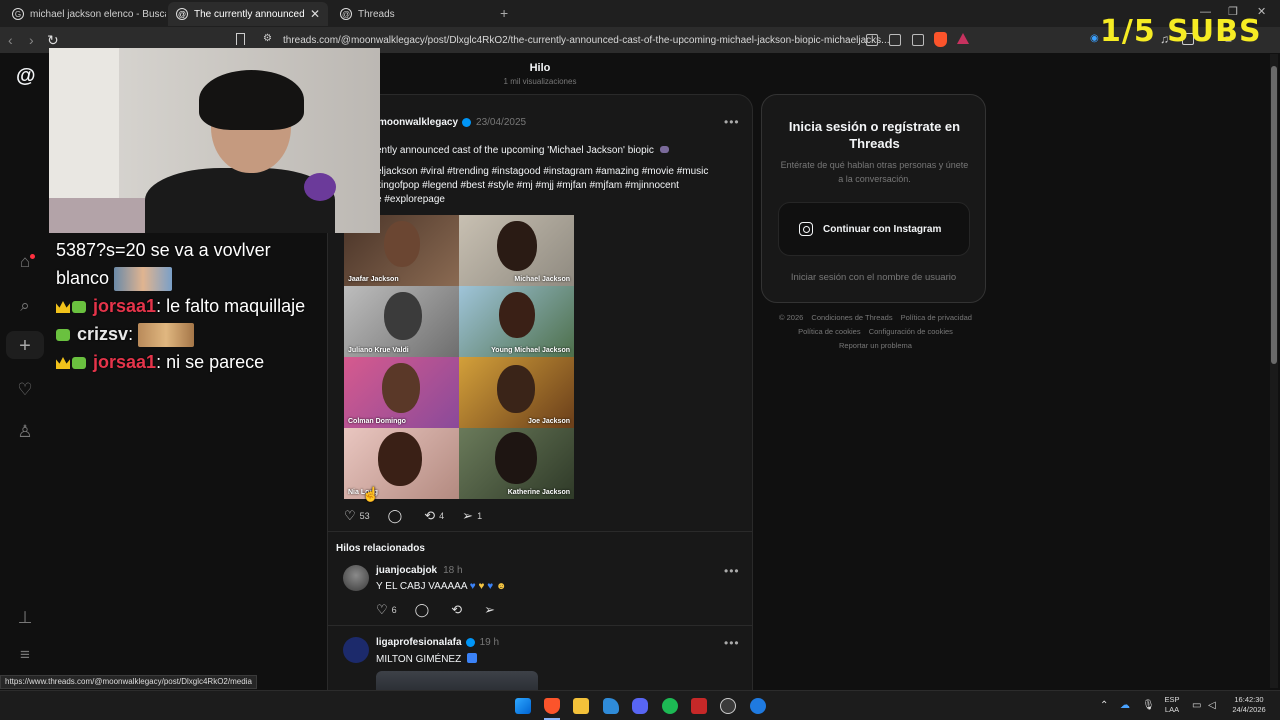  What do you see at coordinates (468, 515) in the screenshot?
I see `send-icon: ➢` at bounding box center [468, 515].